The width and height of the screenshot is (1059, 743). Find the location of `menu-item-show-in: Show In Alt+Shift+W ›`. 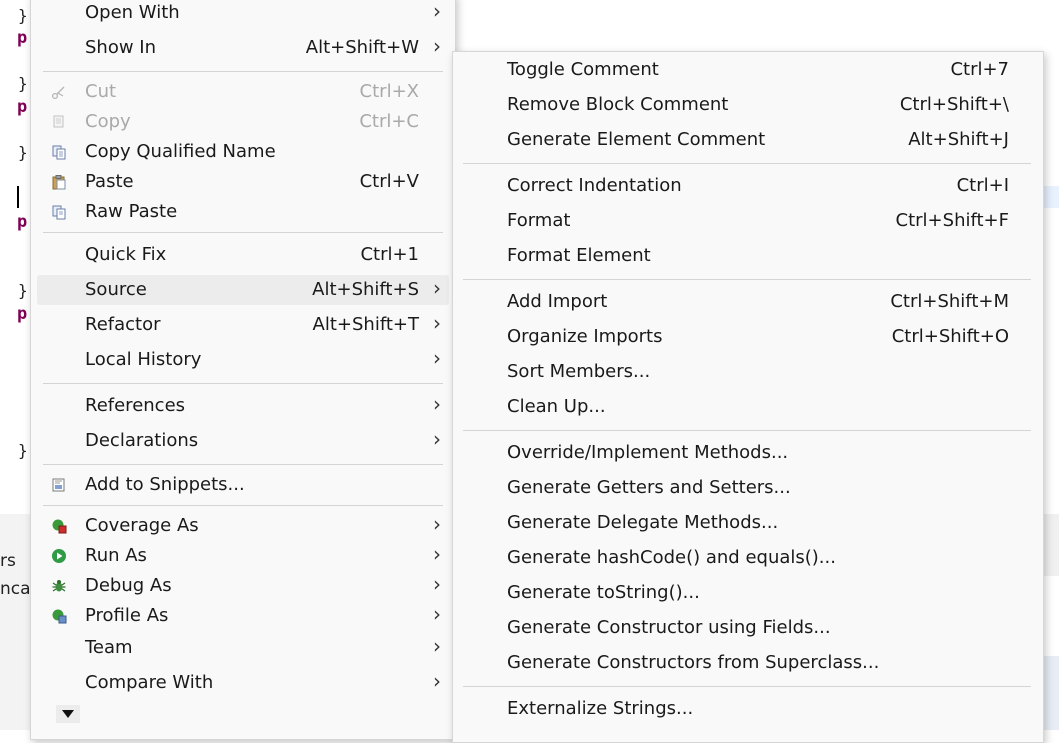

menu-item-show-in: Show In Alt+Shift+W › is located at coordinates (243, 48).